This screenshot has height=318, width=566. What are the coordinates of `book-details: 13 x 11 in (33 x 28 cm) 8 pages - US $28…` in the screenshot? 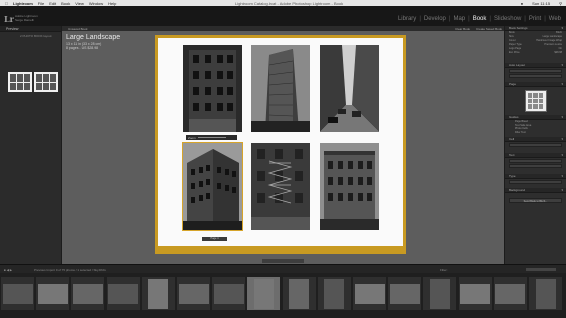 It's located at (93, 46).